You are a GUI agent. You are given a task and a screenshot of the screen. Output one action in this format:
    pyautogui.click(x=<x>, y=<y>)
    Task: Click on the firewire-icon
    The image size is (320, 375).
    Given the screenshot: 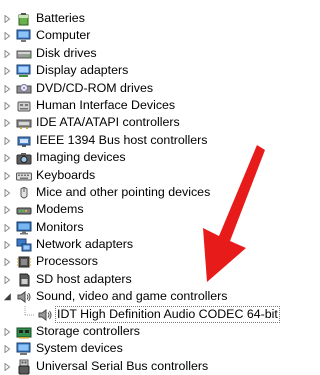 What is the action you would take?
    pyautogui.click(x=24, y=141)
    